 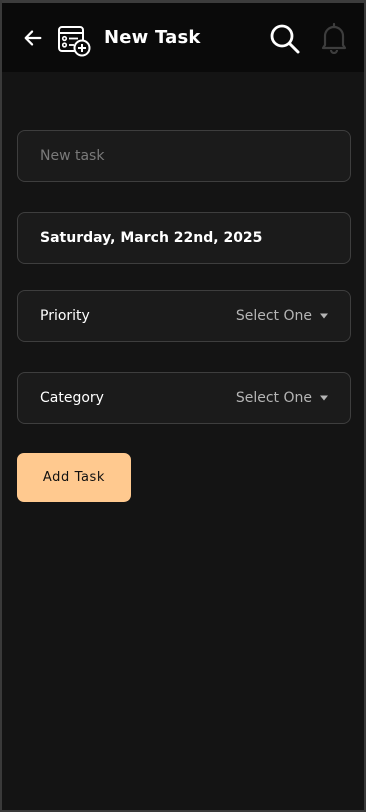 What do you see at coordinates (151, 238) in the screenshot?
I see `date-value: Saturday, March 22nd, 2025` at bounding box center [151, 238].